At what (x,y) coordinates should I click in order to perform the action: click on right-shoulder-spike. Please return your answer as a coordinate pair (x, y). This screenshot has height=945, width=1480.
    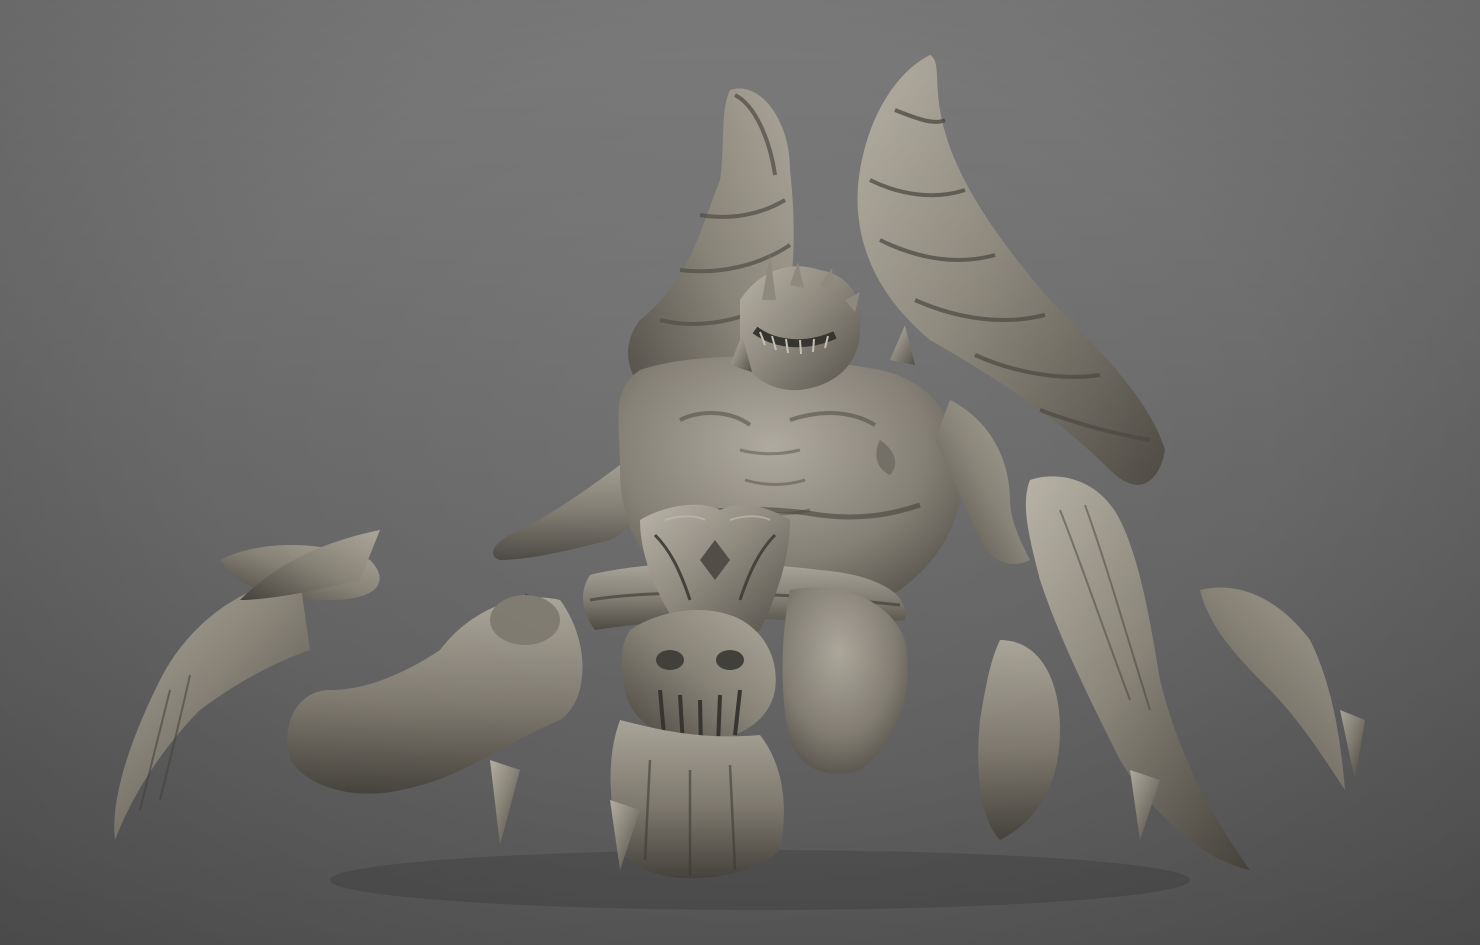
    Looking at the image, I should click on (902, 345).